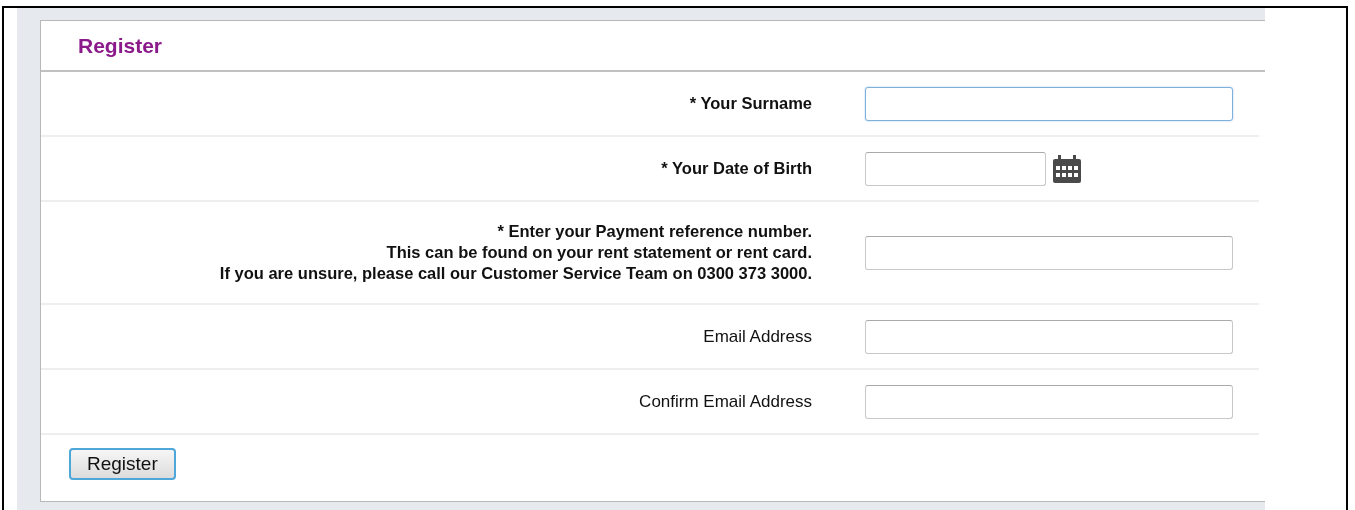 This screenshot has width=1355, height=510. What do you see at coordinates (757, 336) in the screenshot?
I see `field-label: Email Address` at bounding box center [757, 336].